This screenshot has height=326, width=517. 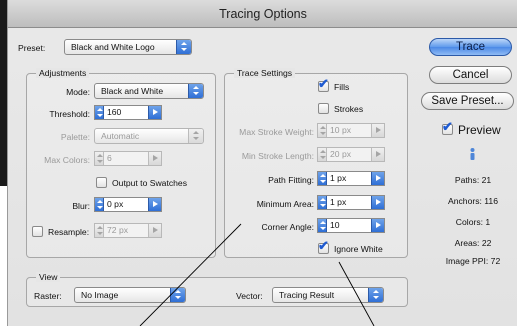 What do you see at coordinates (190, 274) in the screenshot?
I see `callout-line-minimum-area` at bounding box center [190, 274].